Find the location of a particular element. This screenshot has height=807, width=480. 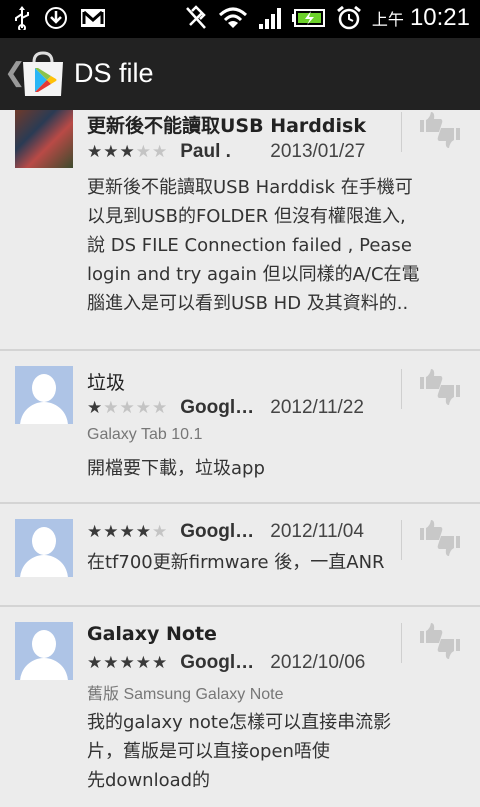

action-bar: ❮ DS file is located at coordinates (240, 74).